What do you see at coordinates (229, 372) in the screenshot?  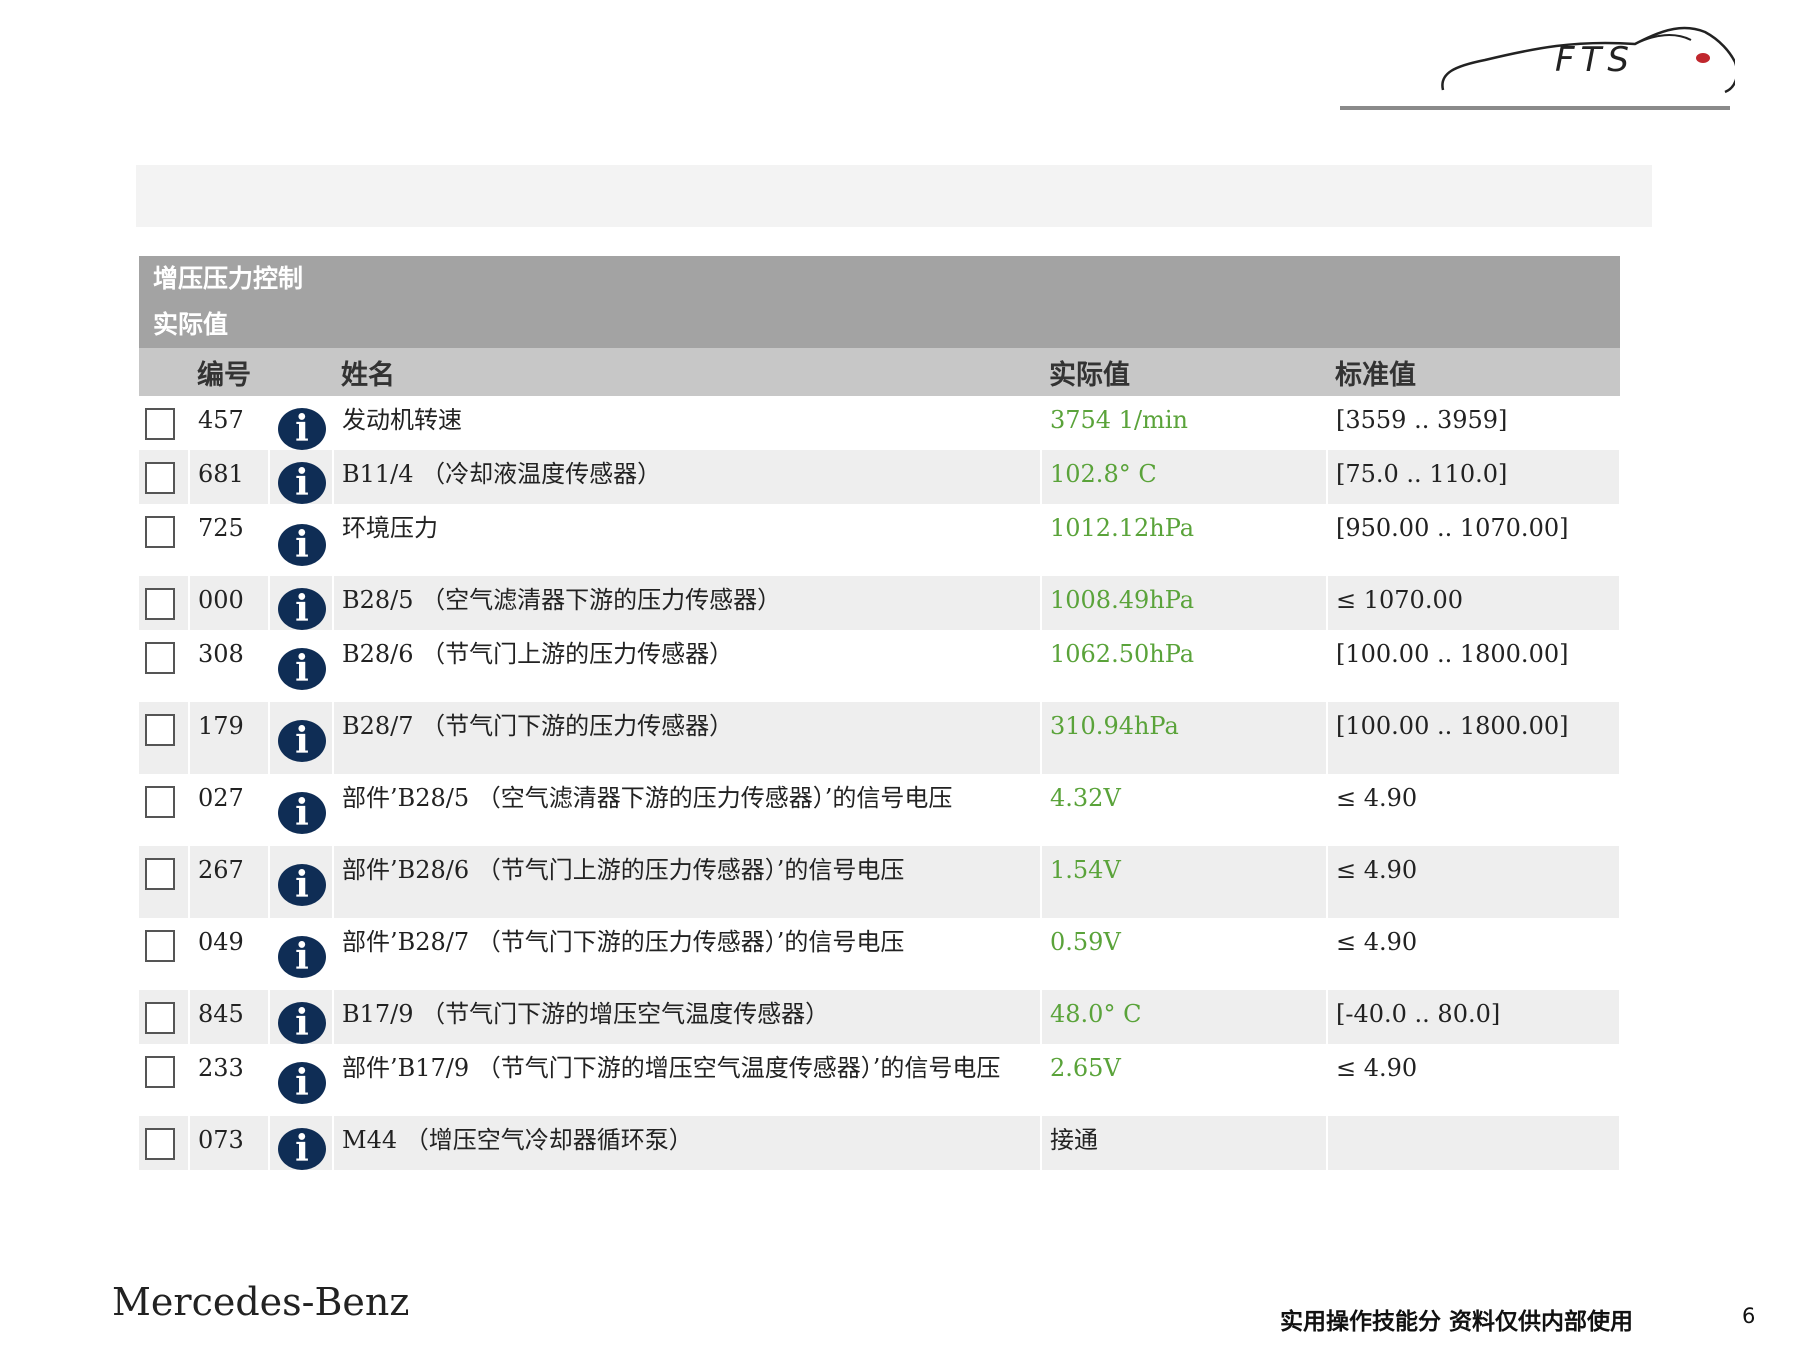 I see `column-header-id: 编号` at bounding box center [229, 372].